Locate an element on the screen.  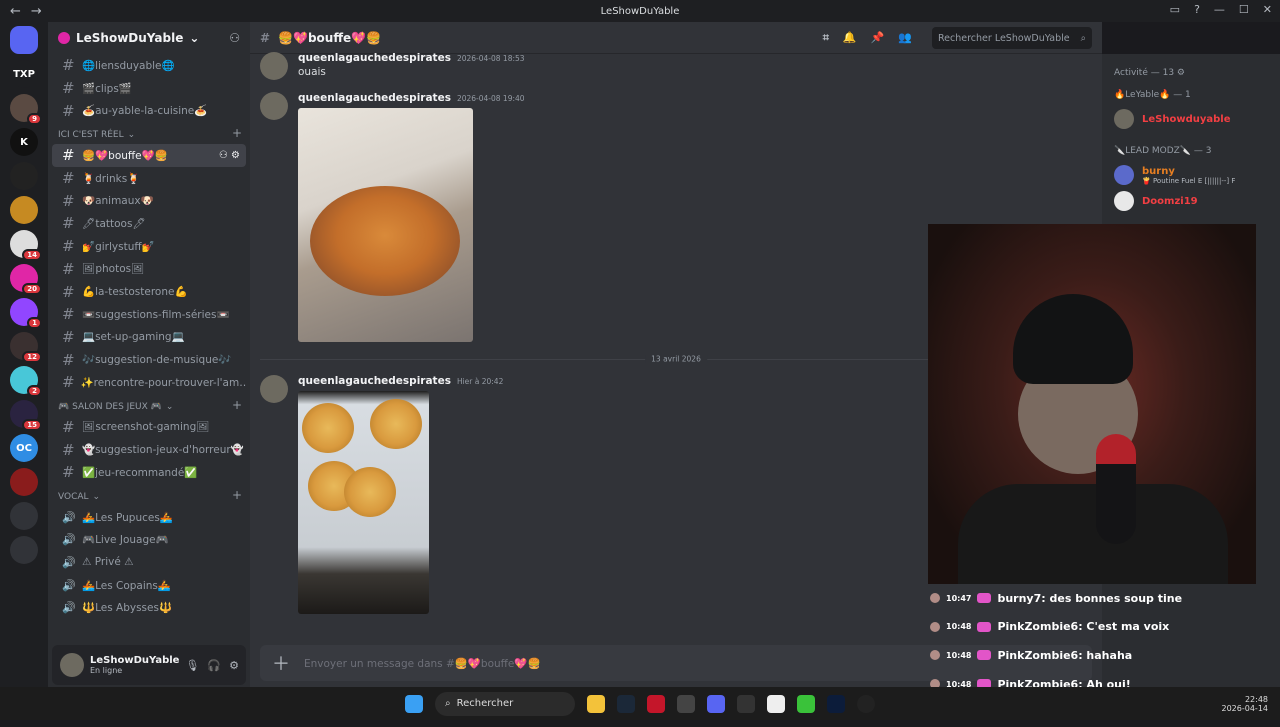
channel-item: # 📼suggestions-film-séries📼 is located at coordinates (149, 314).